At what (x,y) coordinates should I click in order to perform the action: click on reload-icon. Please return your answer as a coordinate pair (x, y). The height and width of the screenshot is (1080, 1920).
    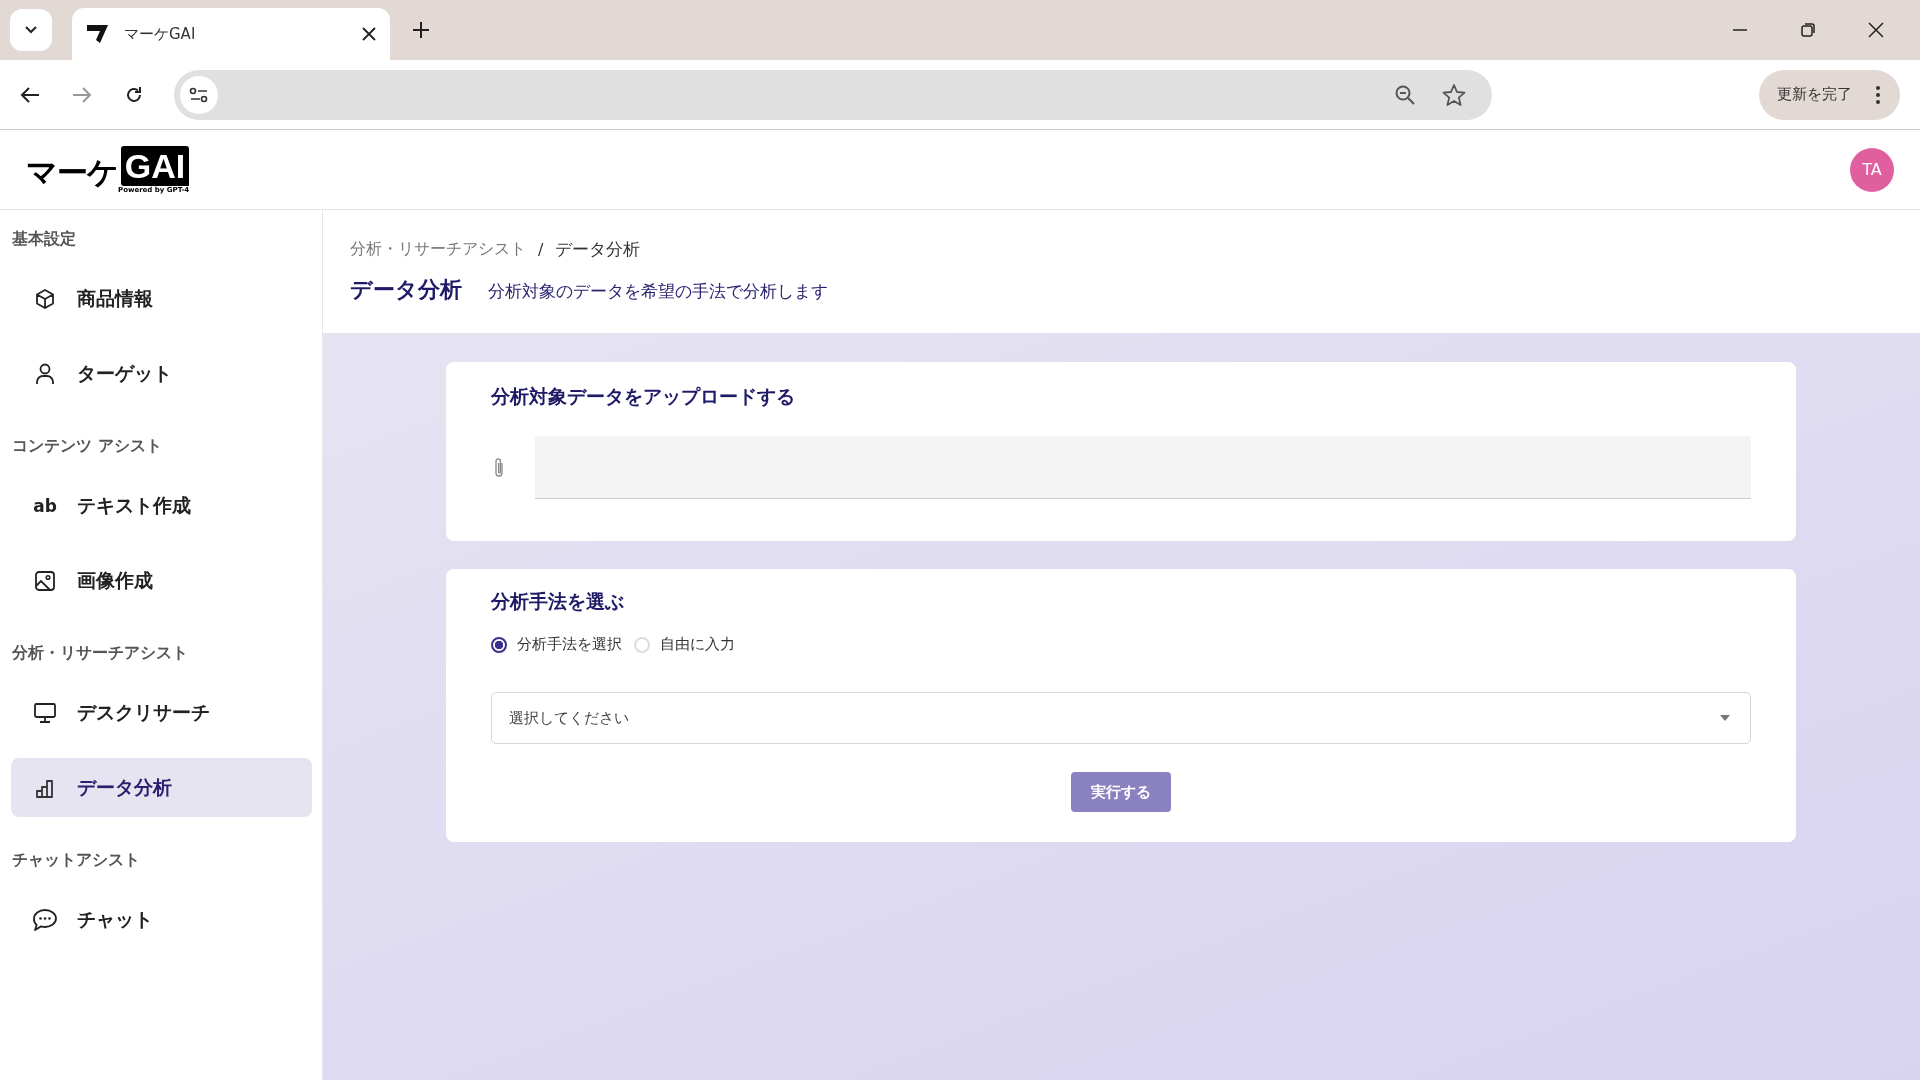
    Looking at the image, I should click on (134, 94).